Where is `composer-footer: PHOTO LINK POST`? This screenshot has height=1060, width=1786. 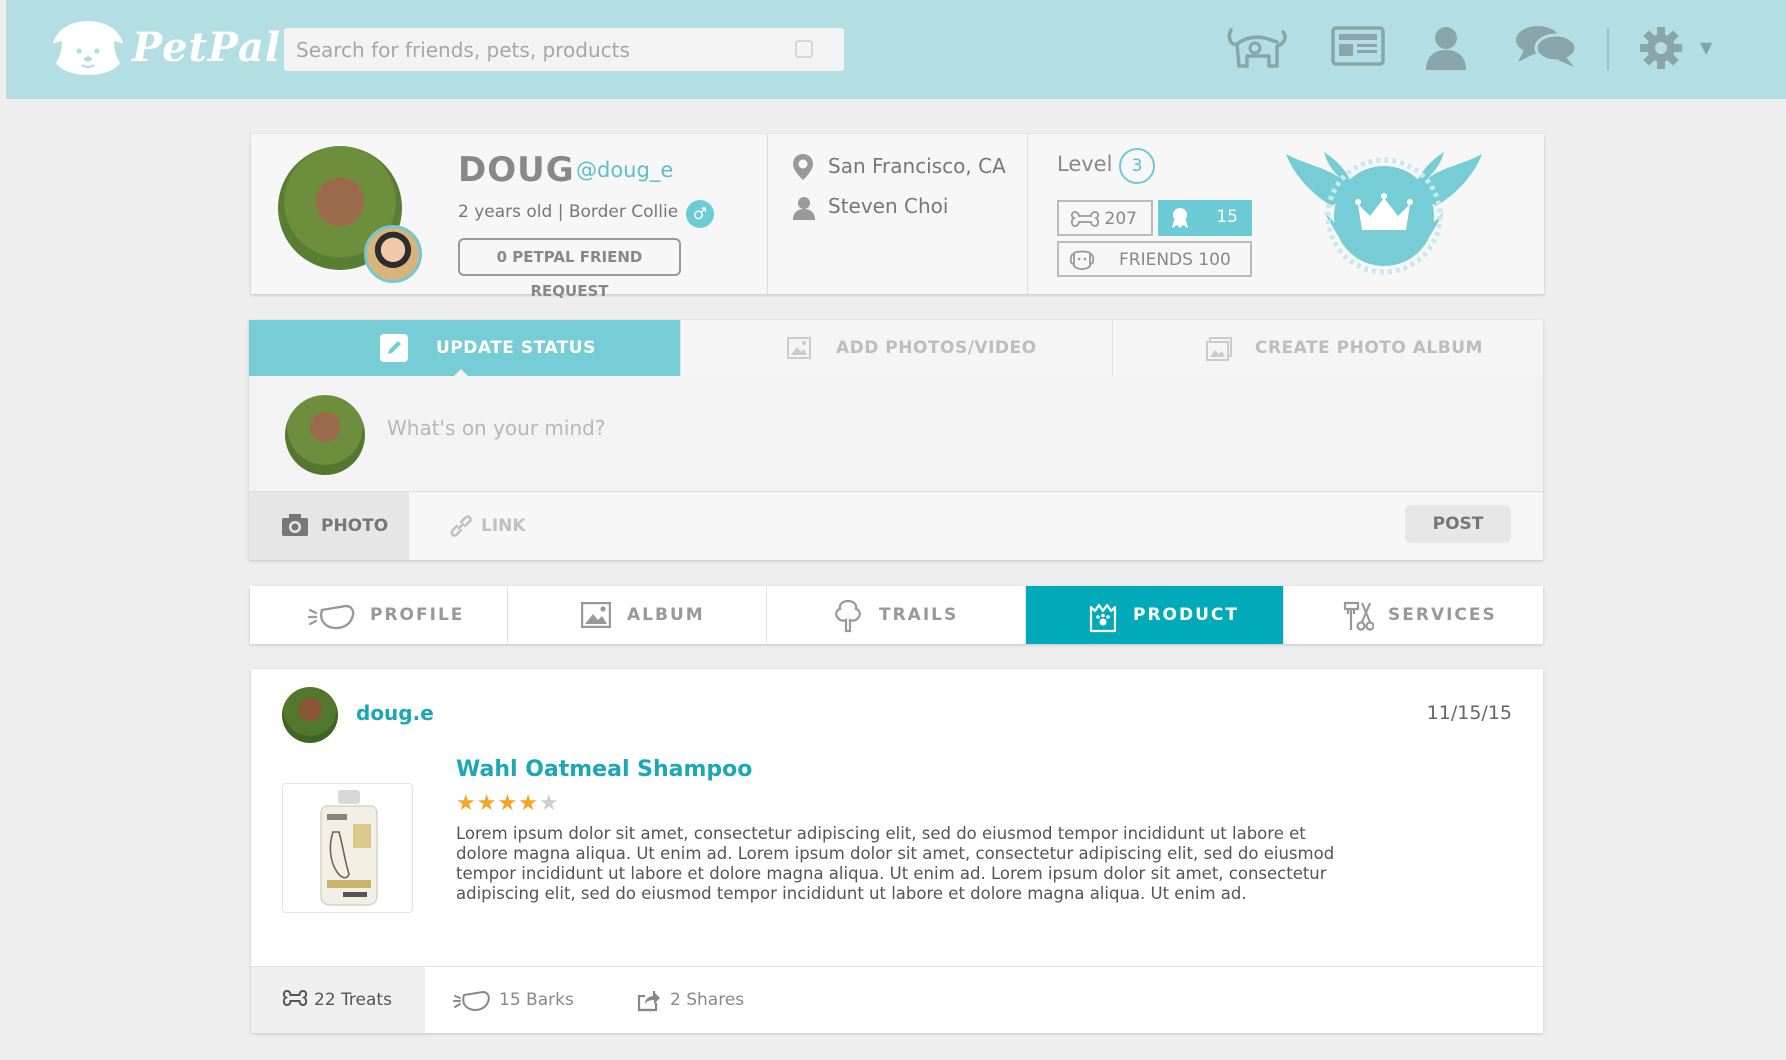 composer-footer: PHOTO LINK POST is located at coordinates (896, 526).